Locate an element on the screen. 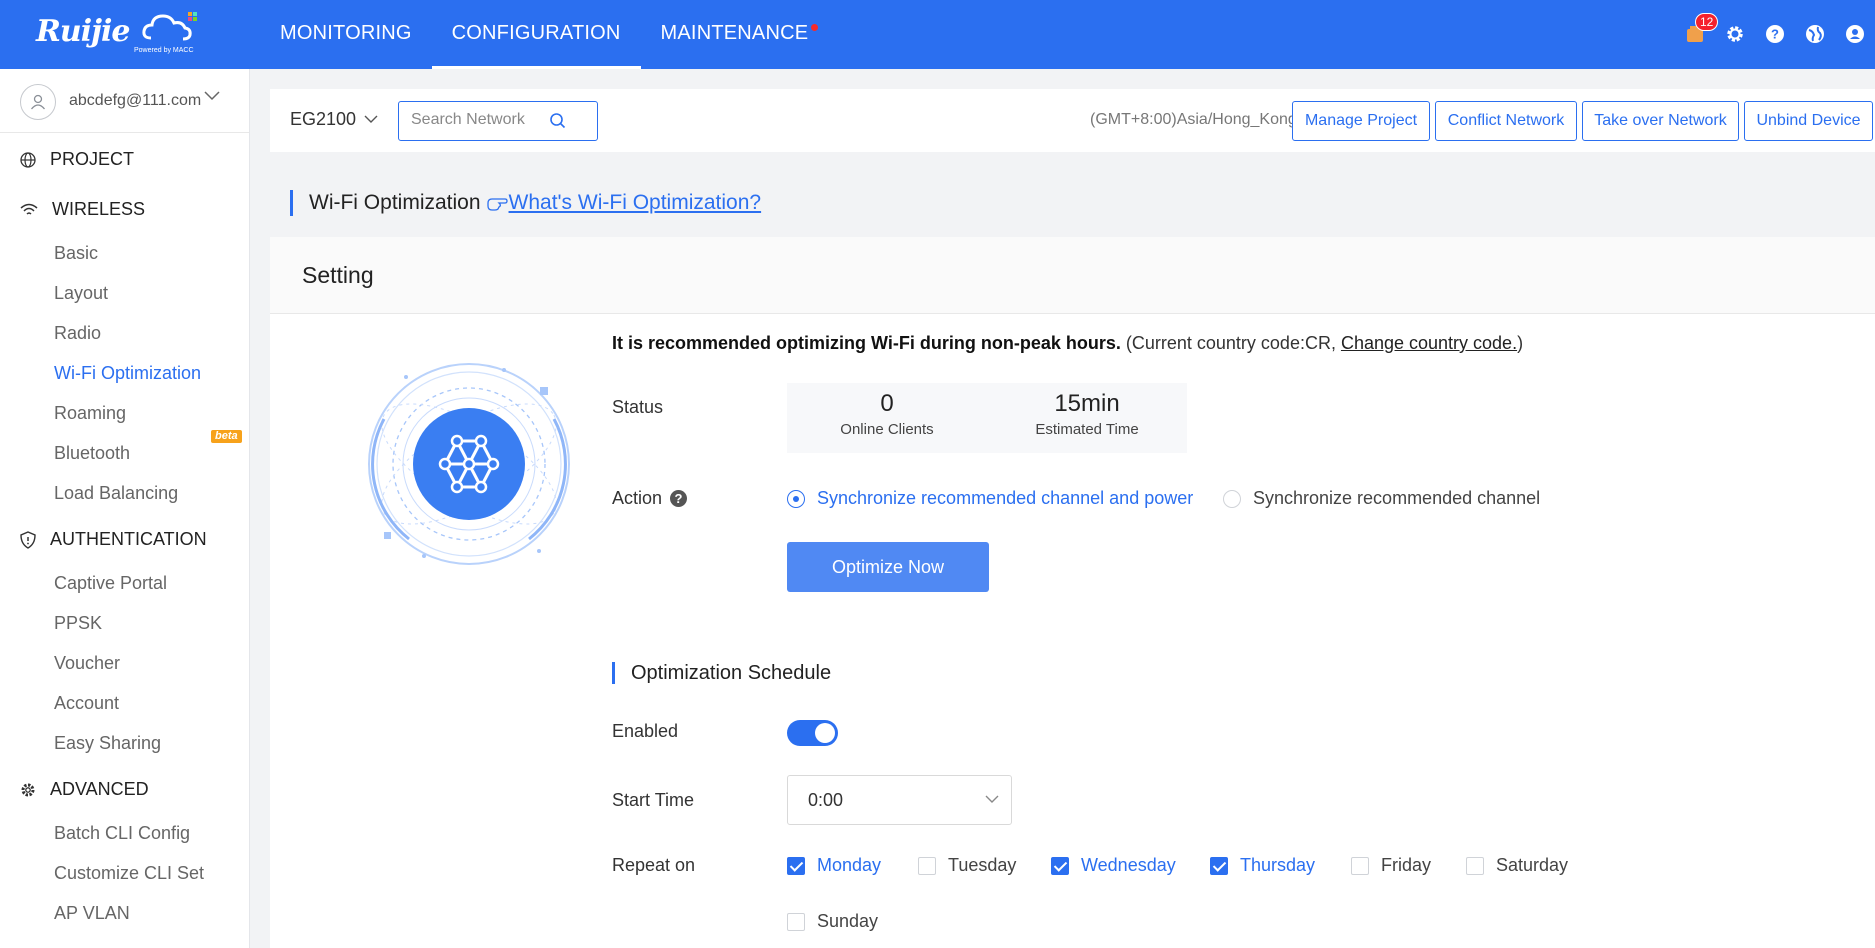 The image size is (1875, 948). start-time-value: 0:00 is located at coordinates (826, 800).